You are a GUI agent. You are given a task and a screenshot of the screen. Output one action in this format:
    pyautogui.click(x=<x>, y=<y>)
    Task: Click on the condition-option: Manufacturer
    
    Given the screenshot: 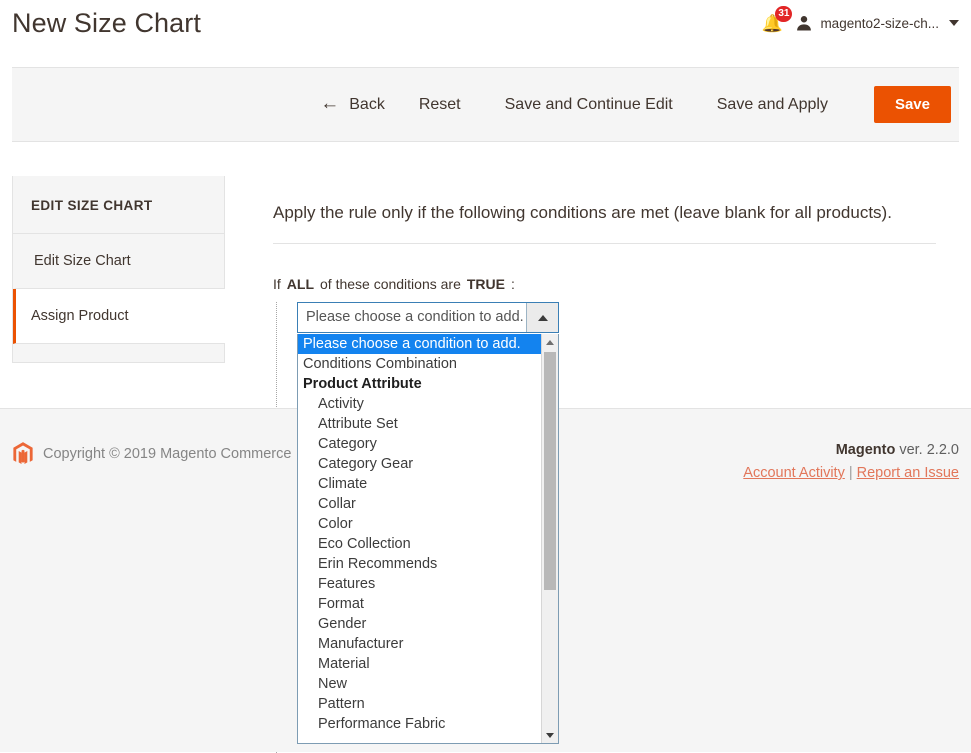 What is the action you would take?
    pyautogui.click(x=419, y=644)
    